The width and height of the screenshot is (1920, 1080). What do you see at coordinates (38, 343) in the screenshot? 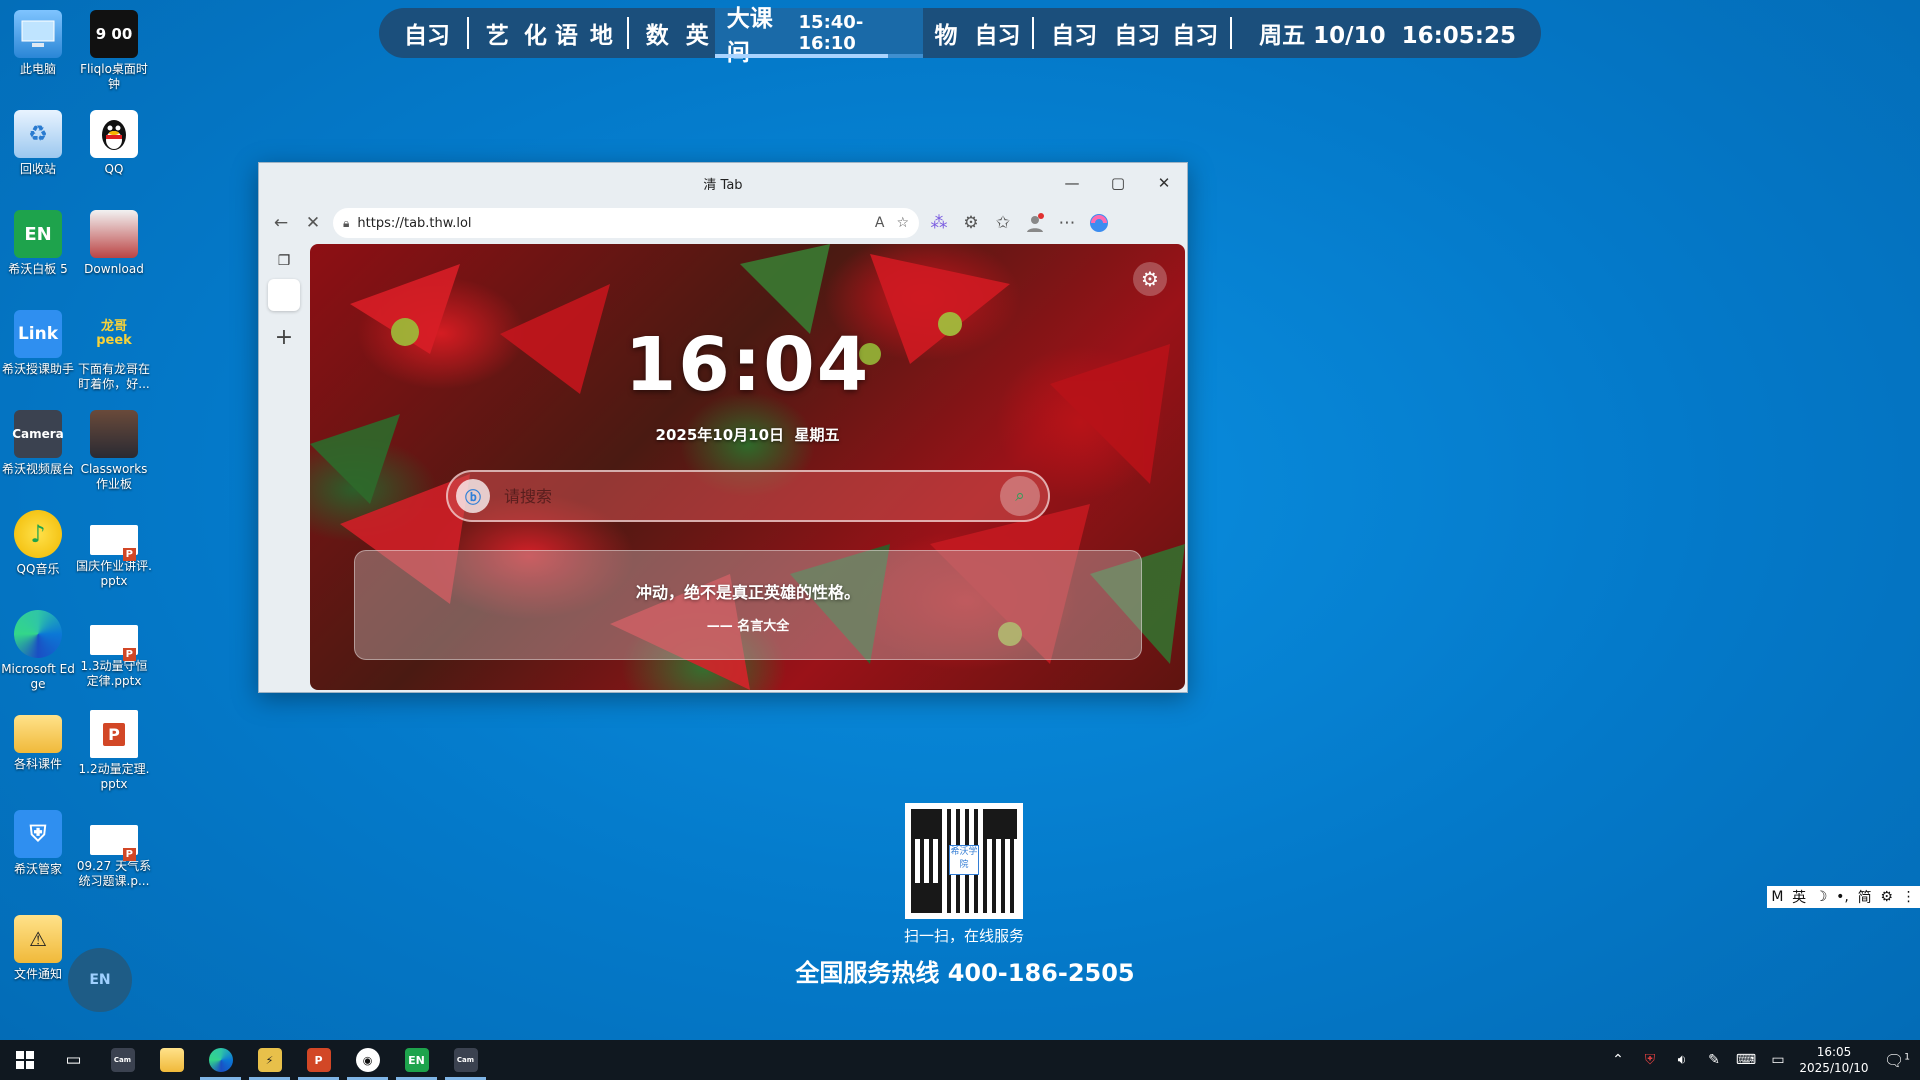
I see `desktop-icon-seewo-link: Link 希沃授课助手` at bounding box center [38, 343].